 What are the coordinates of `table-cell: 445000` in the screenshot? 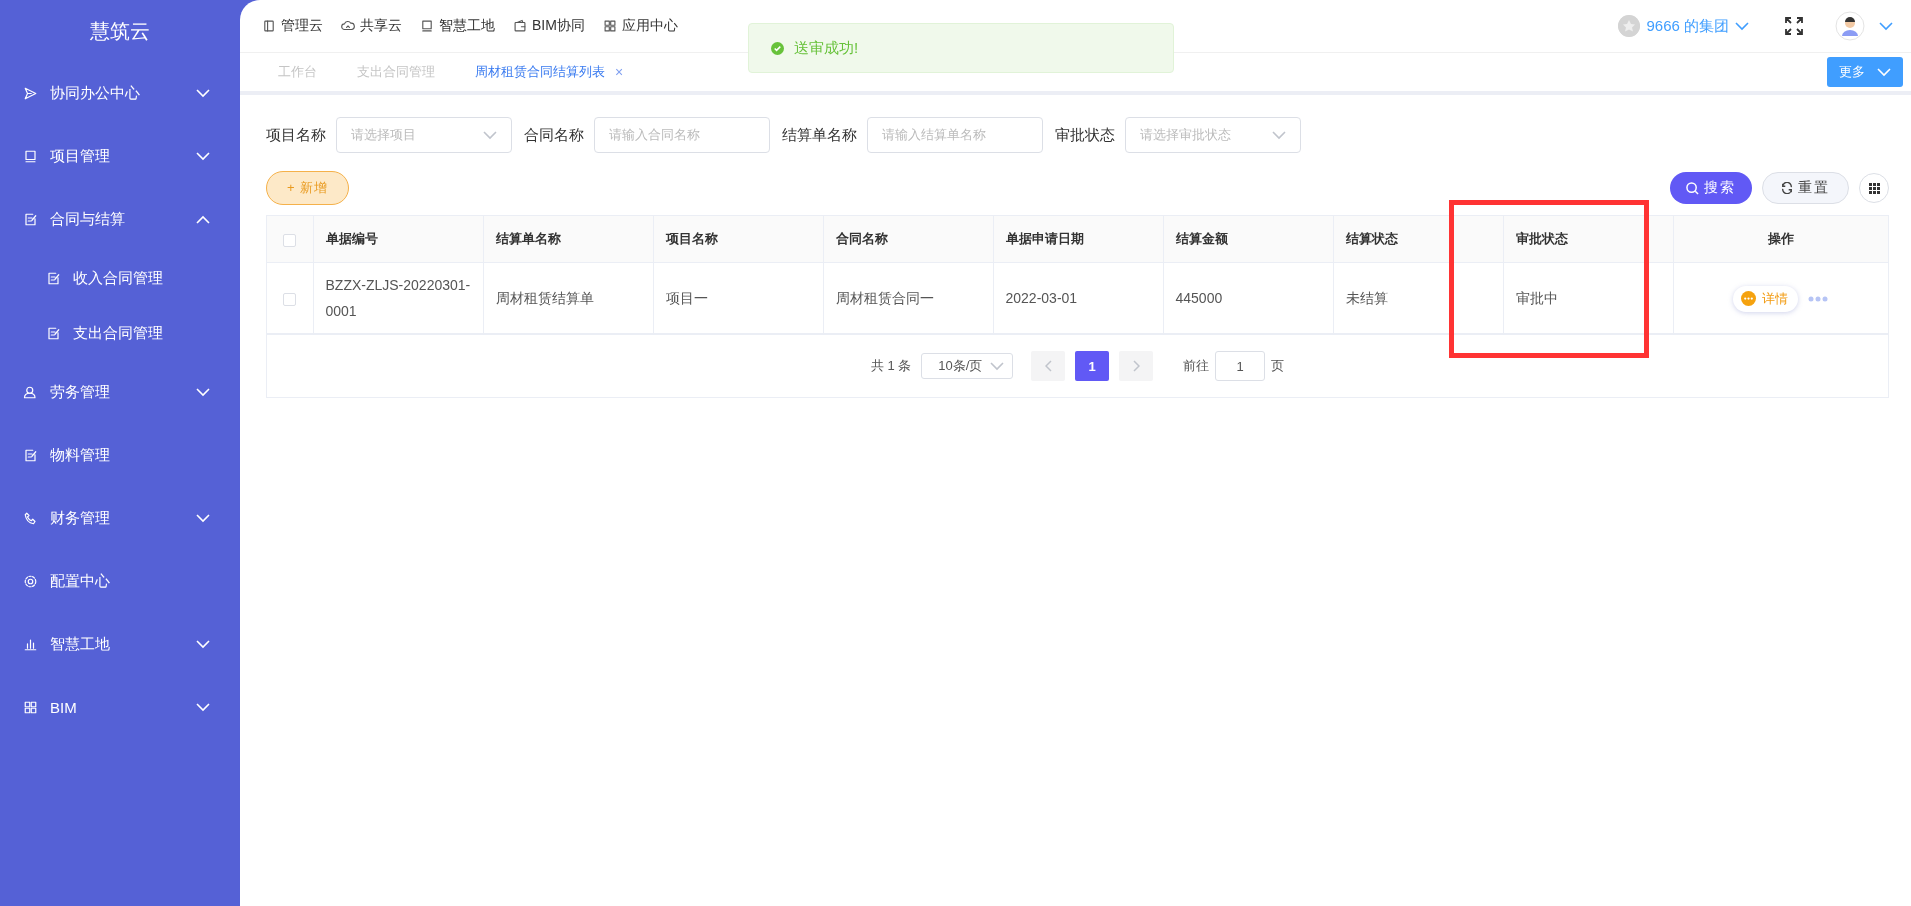 It's located at (1248, 298).